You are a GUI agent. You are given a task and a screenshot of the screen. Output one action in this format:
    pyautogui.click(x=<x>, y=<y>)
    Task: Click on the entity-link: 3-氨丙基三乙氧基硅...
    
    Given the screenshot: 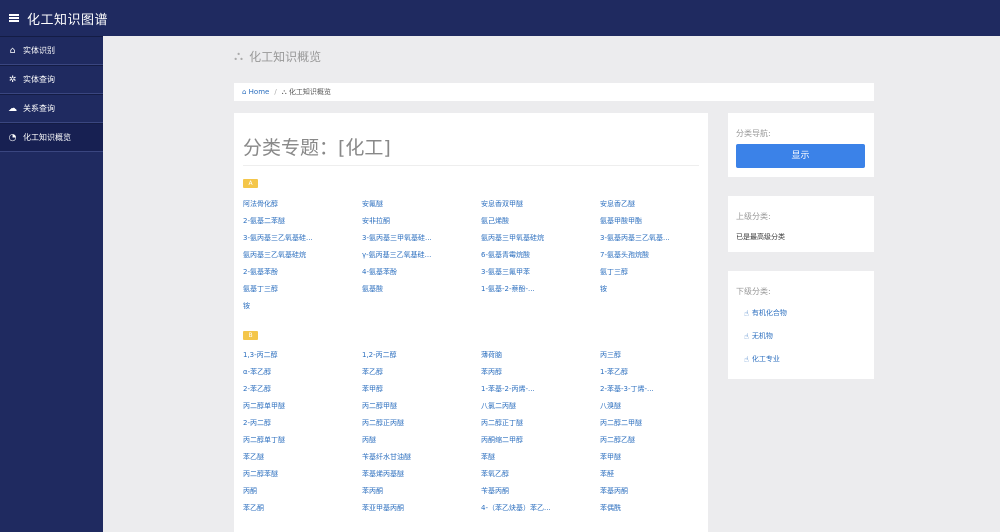 What is the action you would take?
    pyautogui.click(x=302, y=241)
    